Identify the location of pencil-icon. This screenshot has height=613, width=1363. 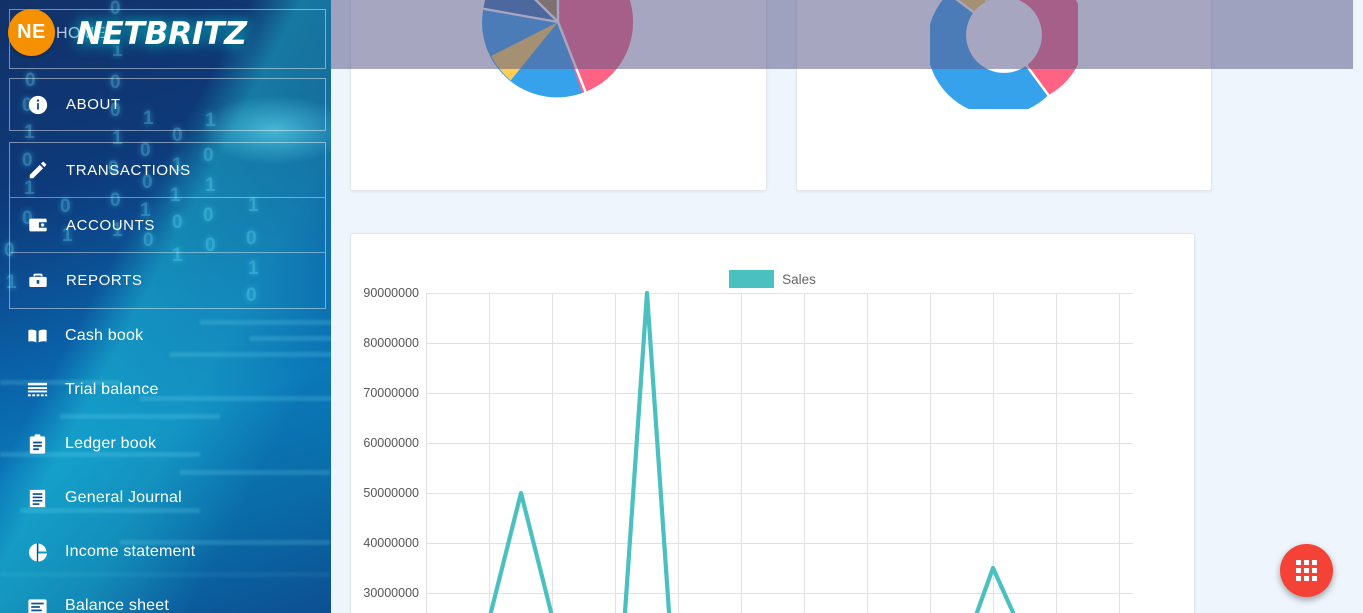
(38, 170).